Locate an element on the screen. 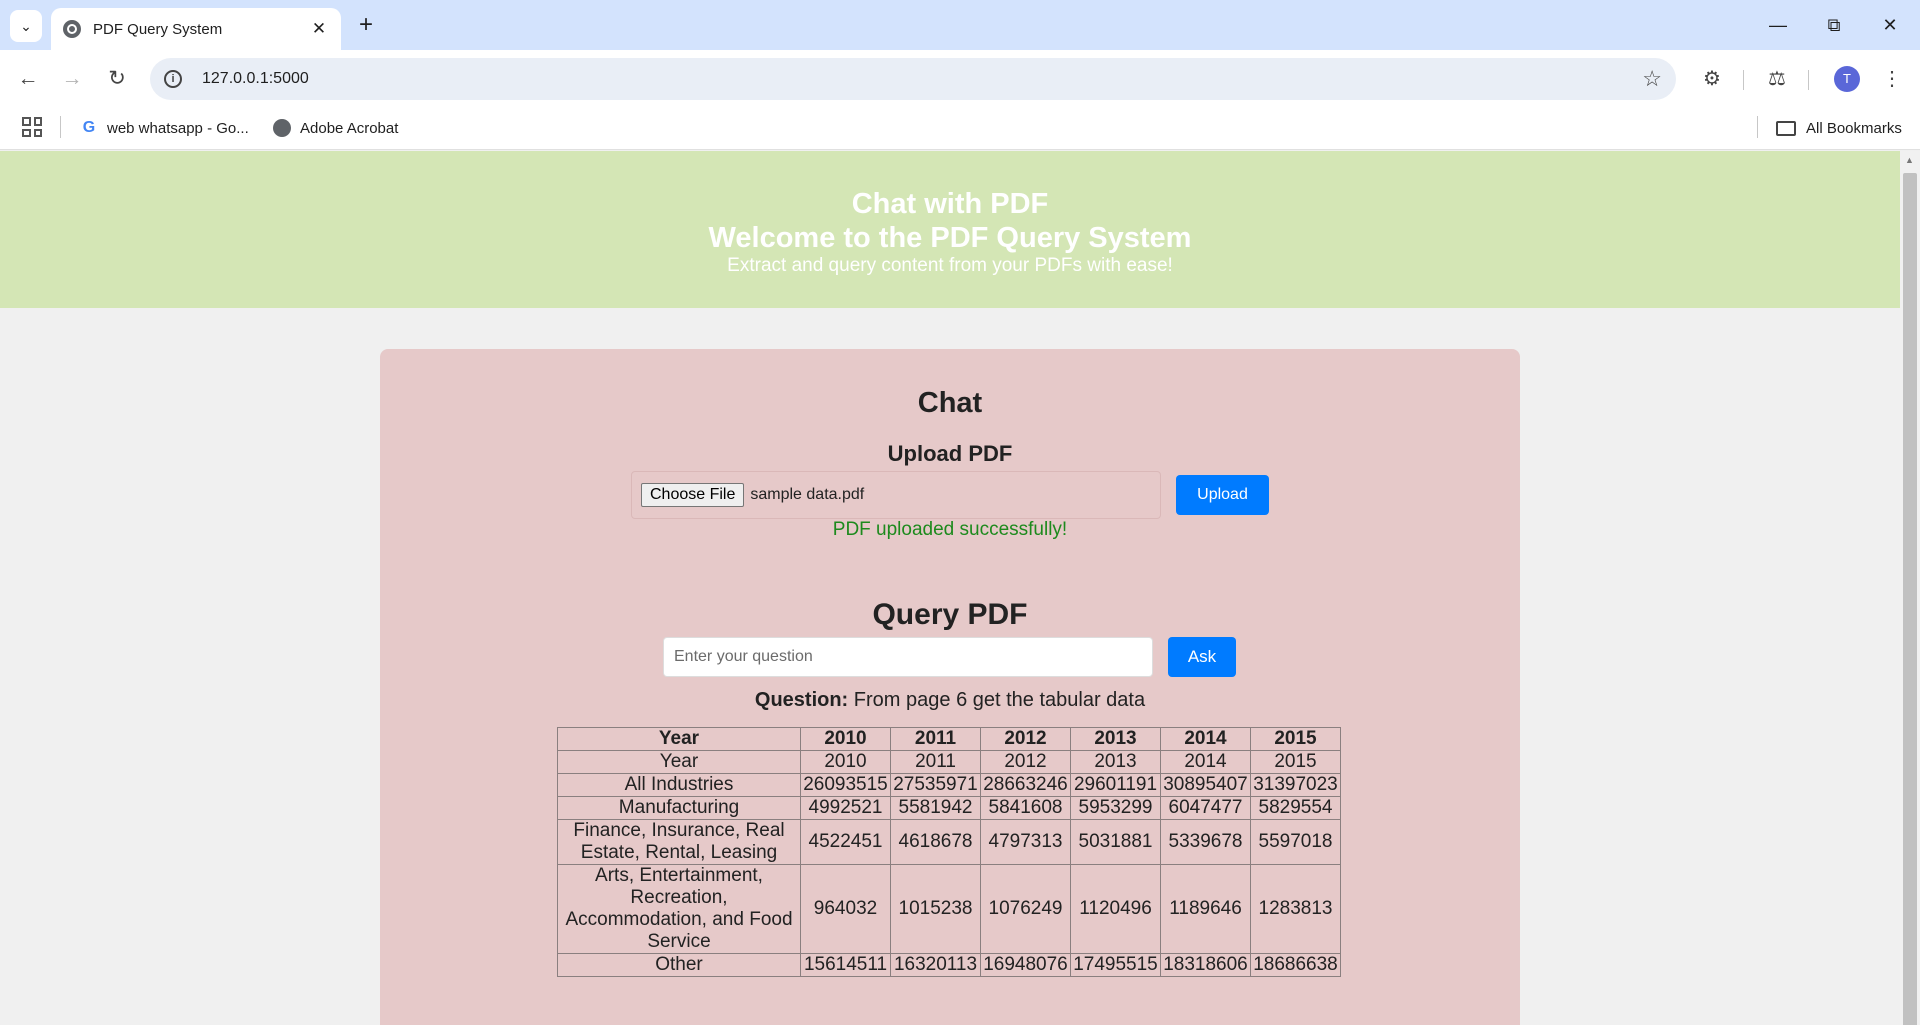 This screenshot has width=1920, height=1025. labs-flask-icon: ⚖ is located at coordinates (1777, 79).